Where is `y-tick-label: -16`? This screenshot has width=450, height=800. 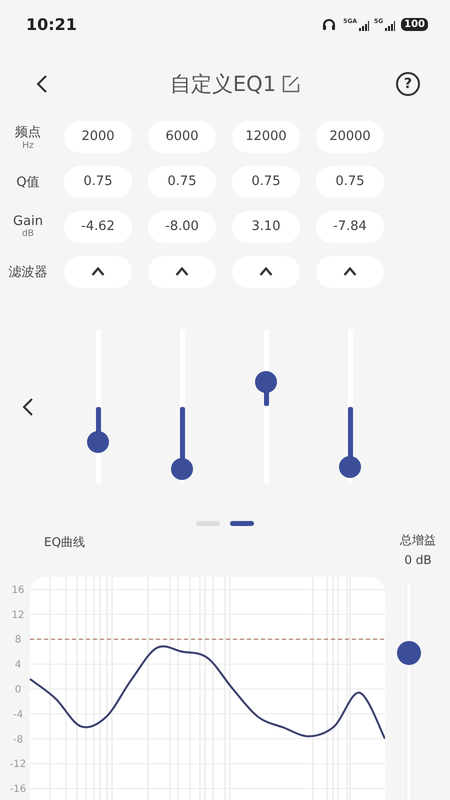 y-tick-label: -16 is located at coordinates (18, 790).